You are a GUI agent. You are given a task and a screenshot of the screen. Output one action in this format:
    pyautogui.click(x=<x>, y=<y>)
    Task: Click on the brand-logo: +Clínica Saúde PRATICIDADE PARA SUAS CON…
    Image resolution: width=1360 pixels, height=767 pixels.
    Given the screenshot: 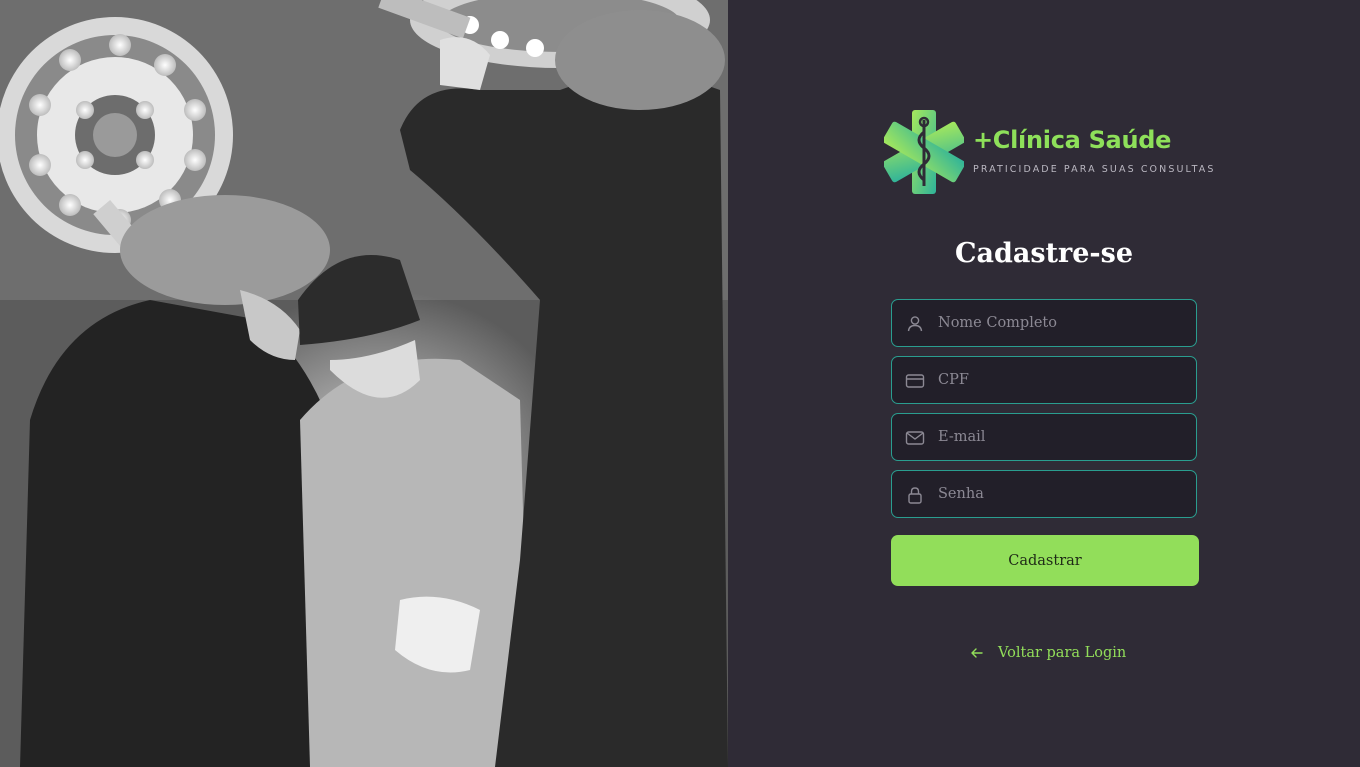 What is the action you would take?
    pyautogui.click(x=1054, y=153)
    